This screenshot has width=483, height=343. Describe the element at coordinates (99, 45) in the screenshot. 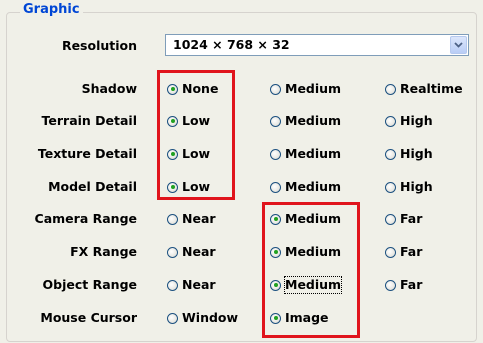

I see `resolution-label: Resolution` at that location.